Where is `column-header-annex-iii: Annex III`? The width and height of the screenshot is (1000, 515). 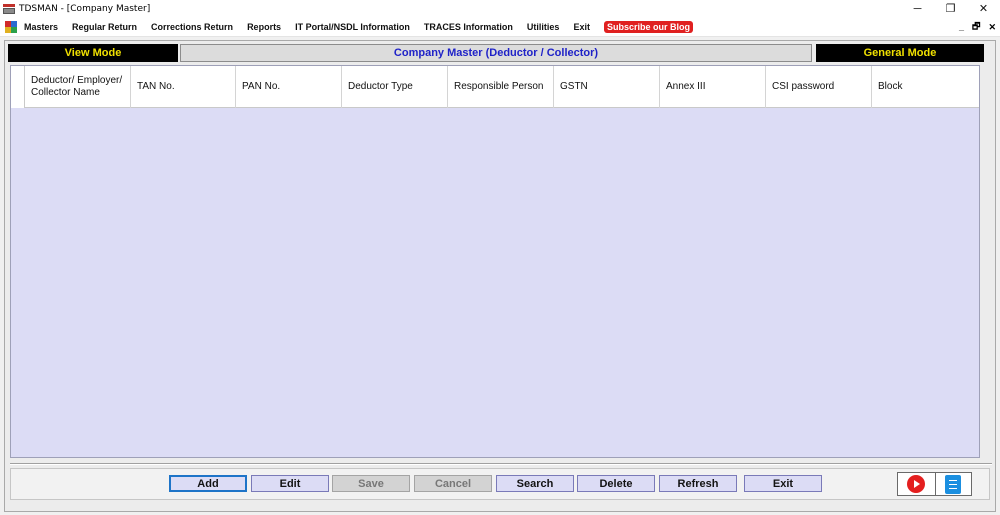
column-header-annex-iii: Annex III is located at coordinates (713, 87).